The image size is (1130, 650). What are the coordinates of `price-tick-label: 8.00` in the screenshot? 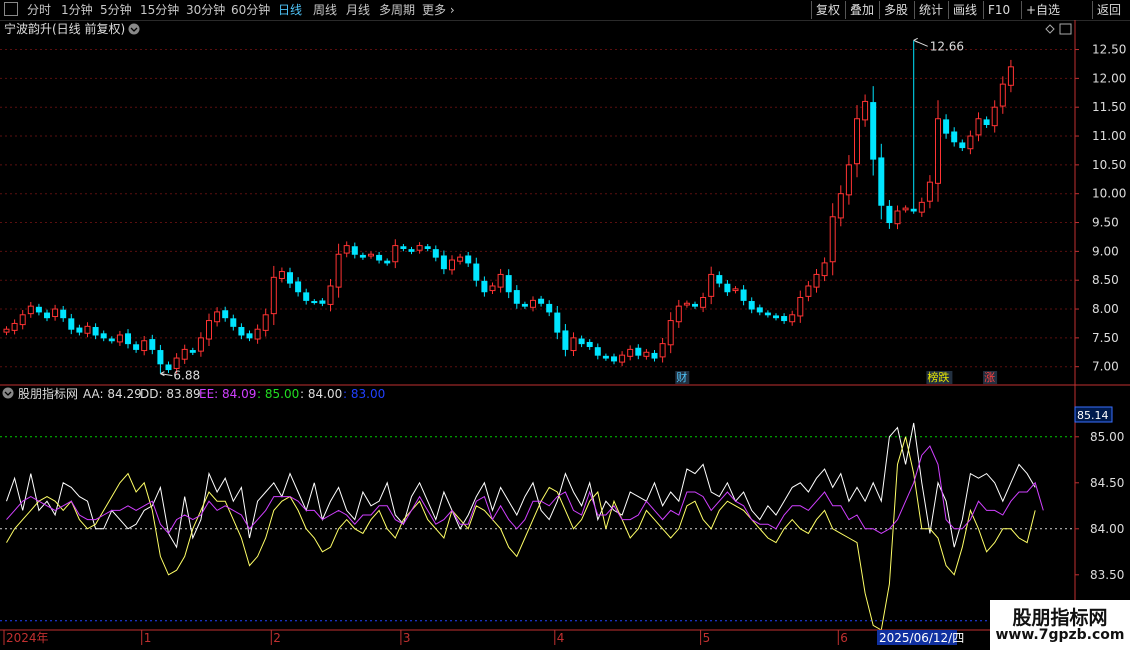 It's located at (1105, 309).